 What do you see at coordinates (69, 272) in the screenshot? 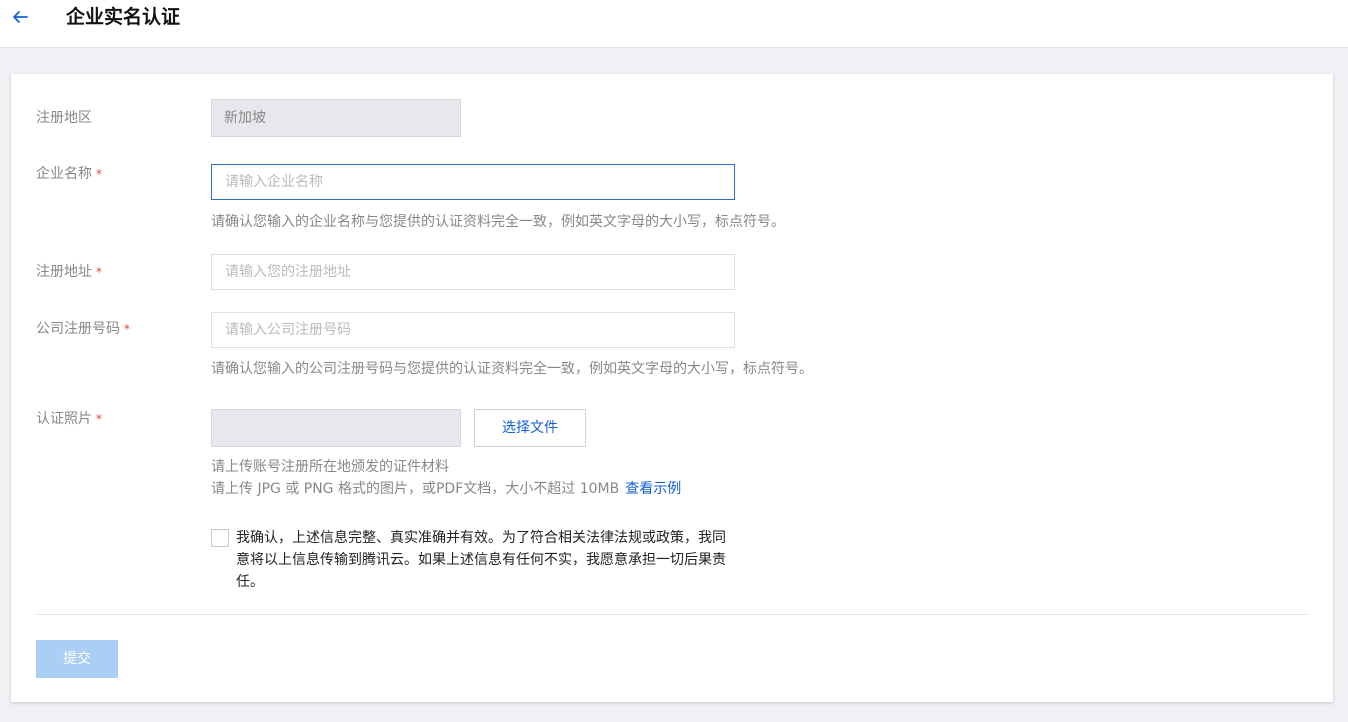
I see `address-label: 注册地址 *` at bounding box center [69, 272].